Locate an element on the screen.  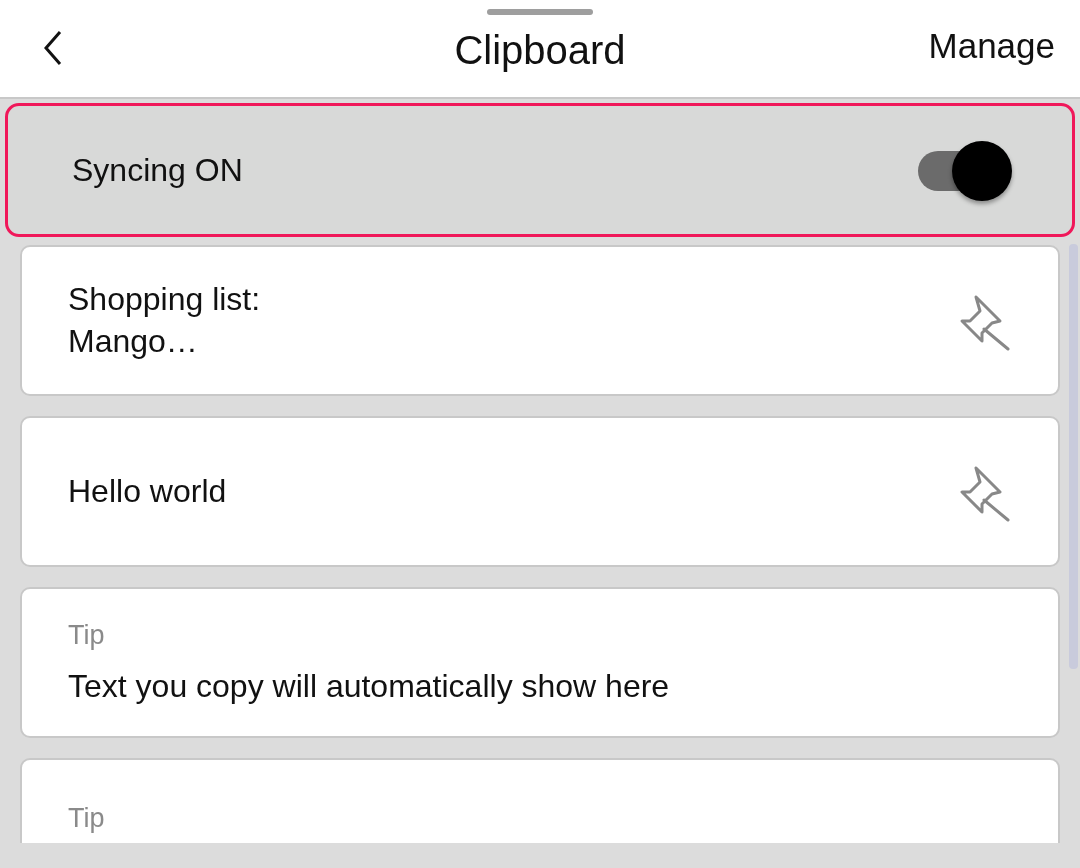
screen-title: Clipboard is located at coordinates (540, 50).